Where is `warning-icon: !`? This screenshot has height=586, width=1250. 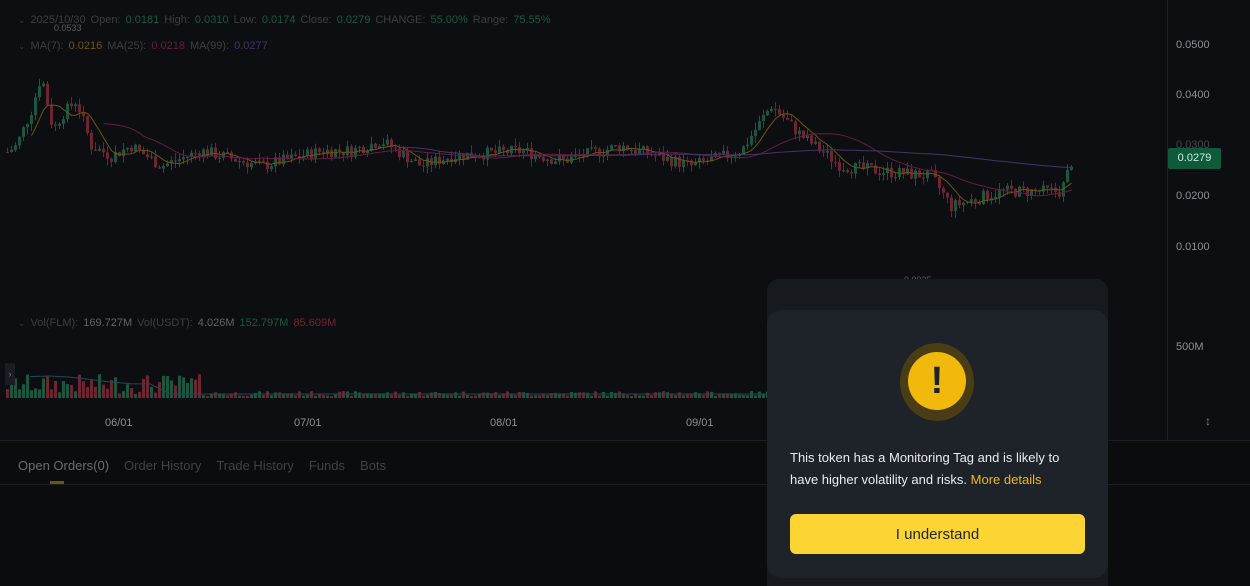
warning-icon: ! is located at coordinates (937, 382).